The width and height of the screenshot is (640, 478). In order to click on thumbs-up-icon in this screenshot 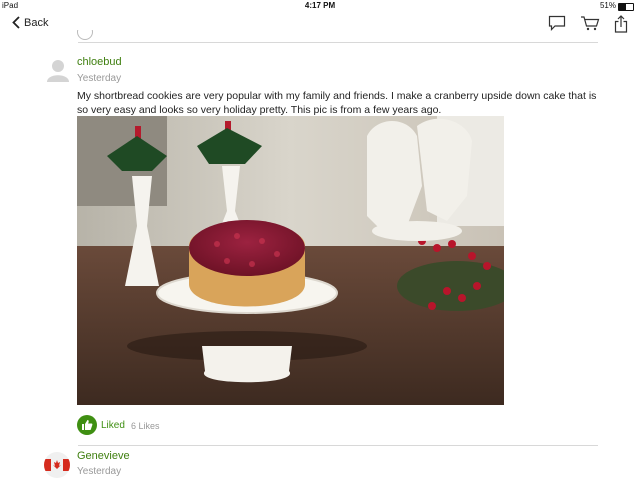, I will do `click(87, 425)`.